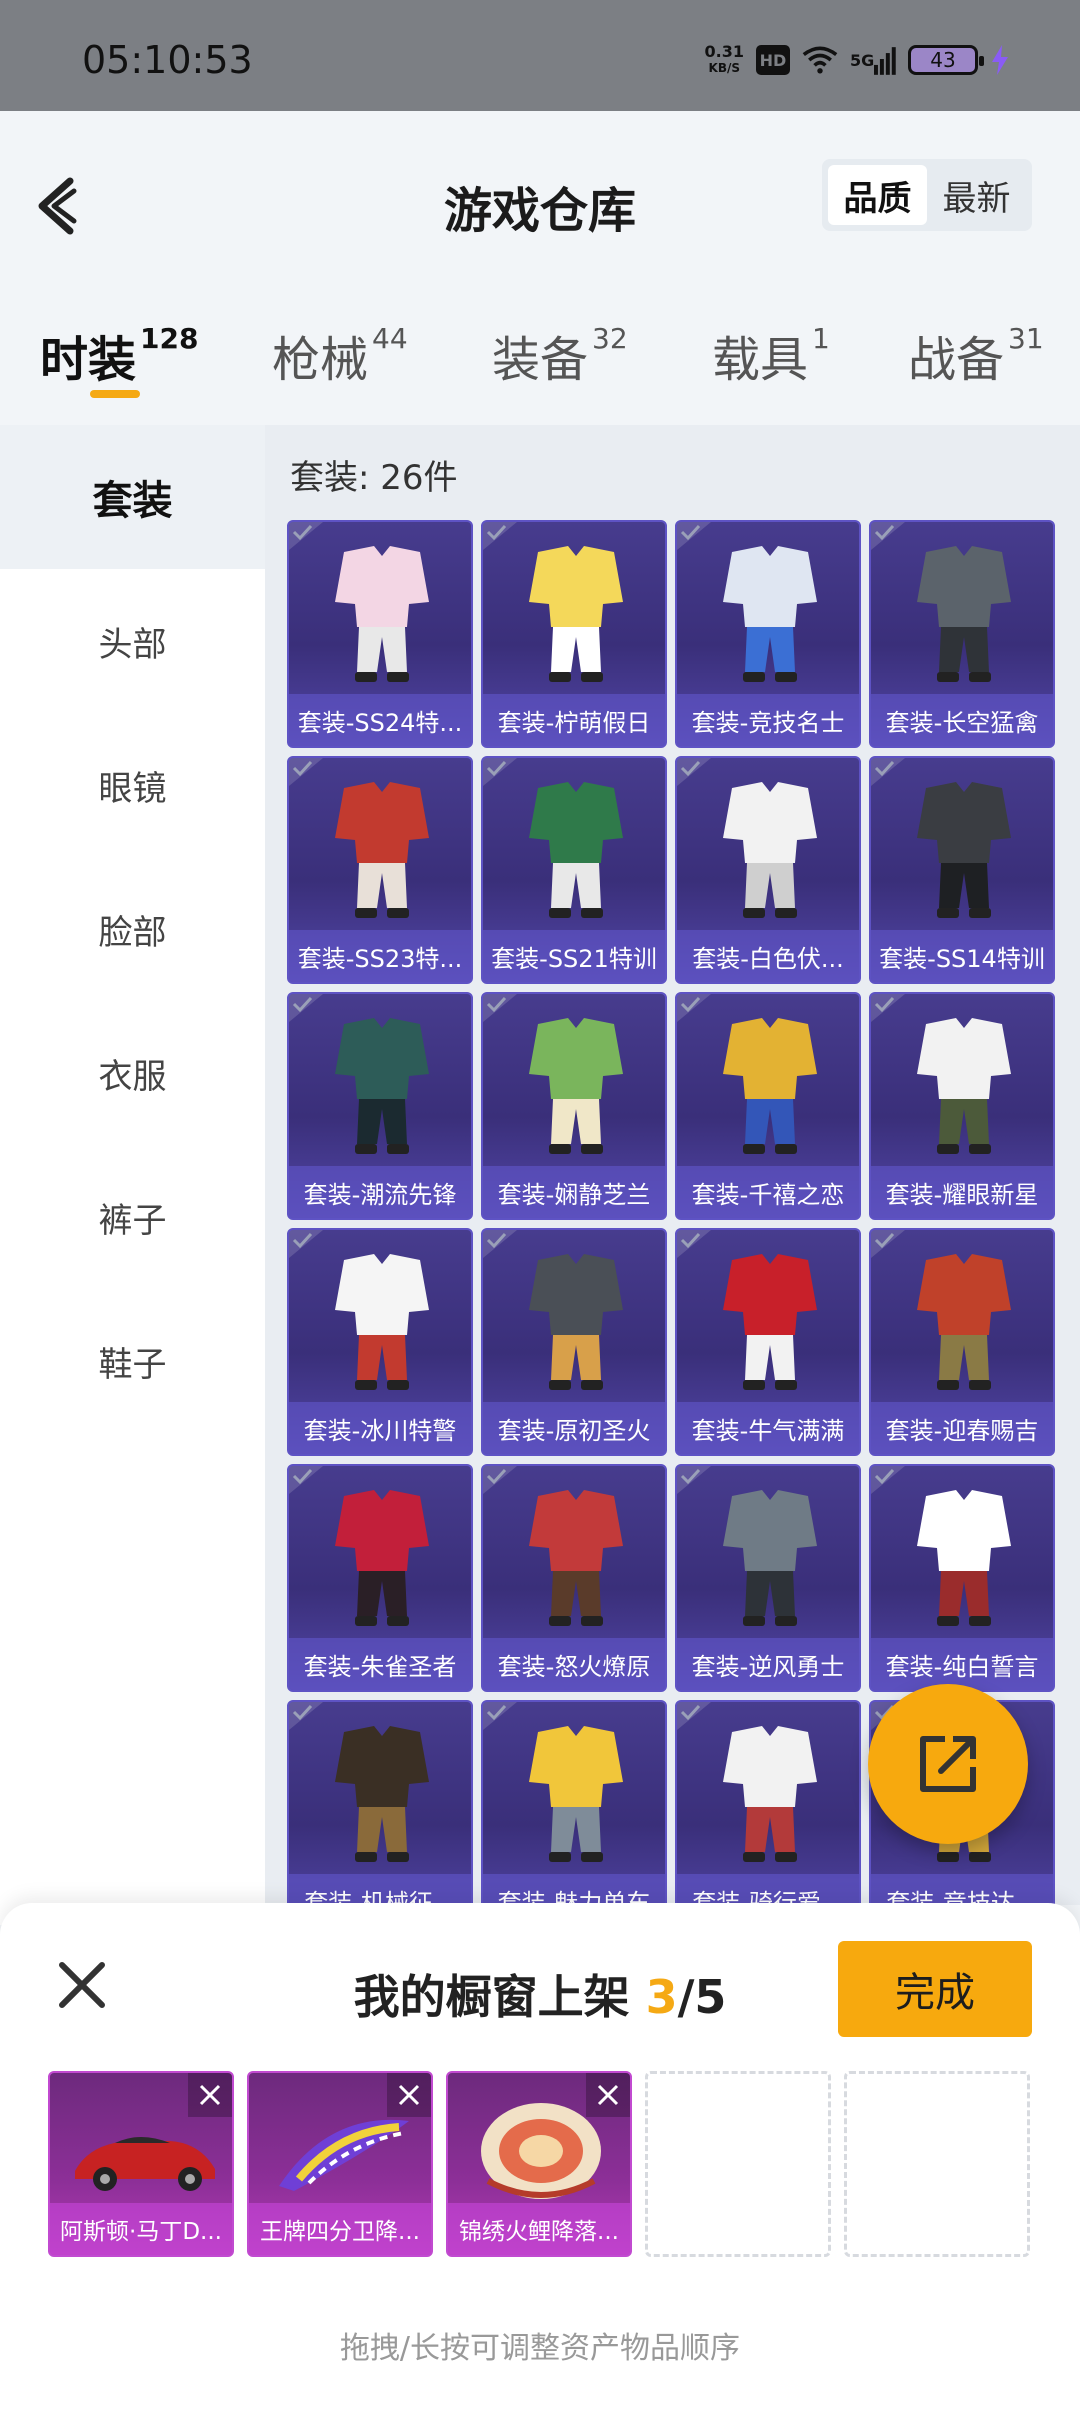 This screenshot has width=1080, height=2414. What do you see at coordinates (962, 1664) in the screenshot?
I see `outfit-name: 套装-纯白誓言` at bounding box center [962, 1664].